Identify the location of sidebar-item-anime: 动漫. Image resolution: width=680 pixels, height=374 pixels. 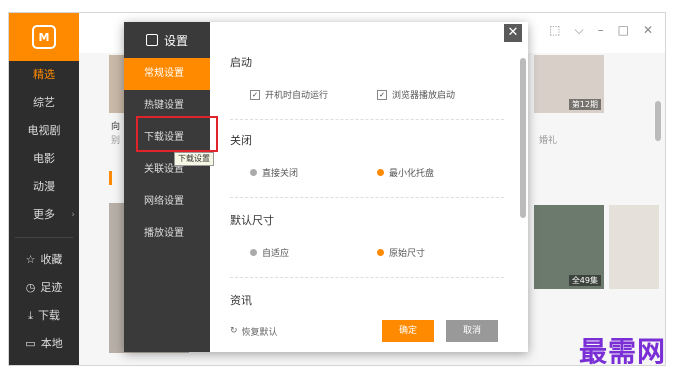
(44, 187).